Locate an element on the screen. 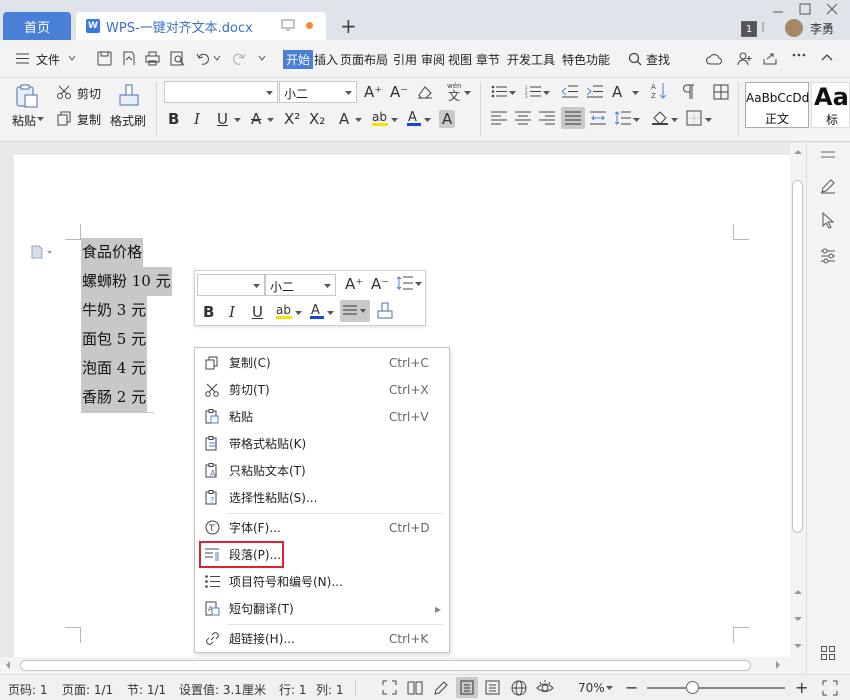 This screenshot has height=700, width=850. menu-file: 文件 is located at coordinates (48, 59).